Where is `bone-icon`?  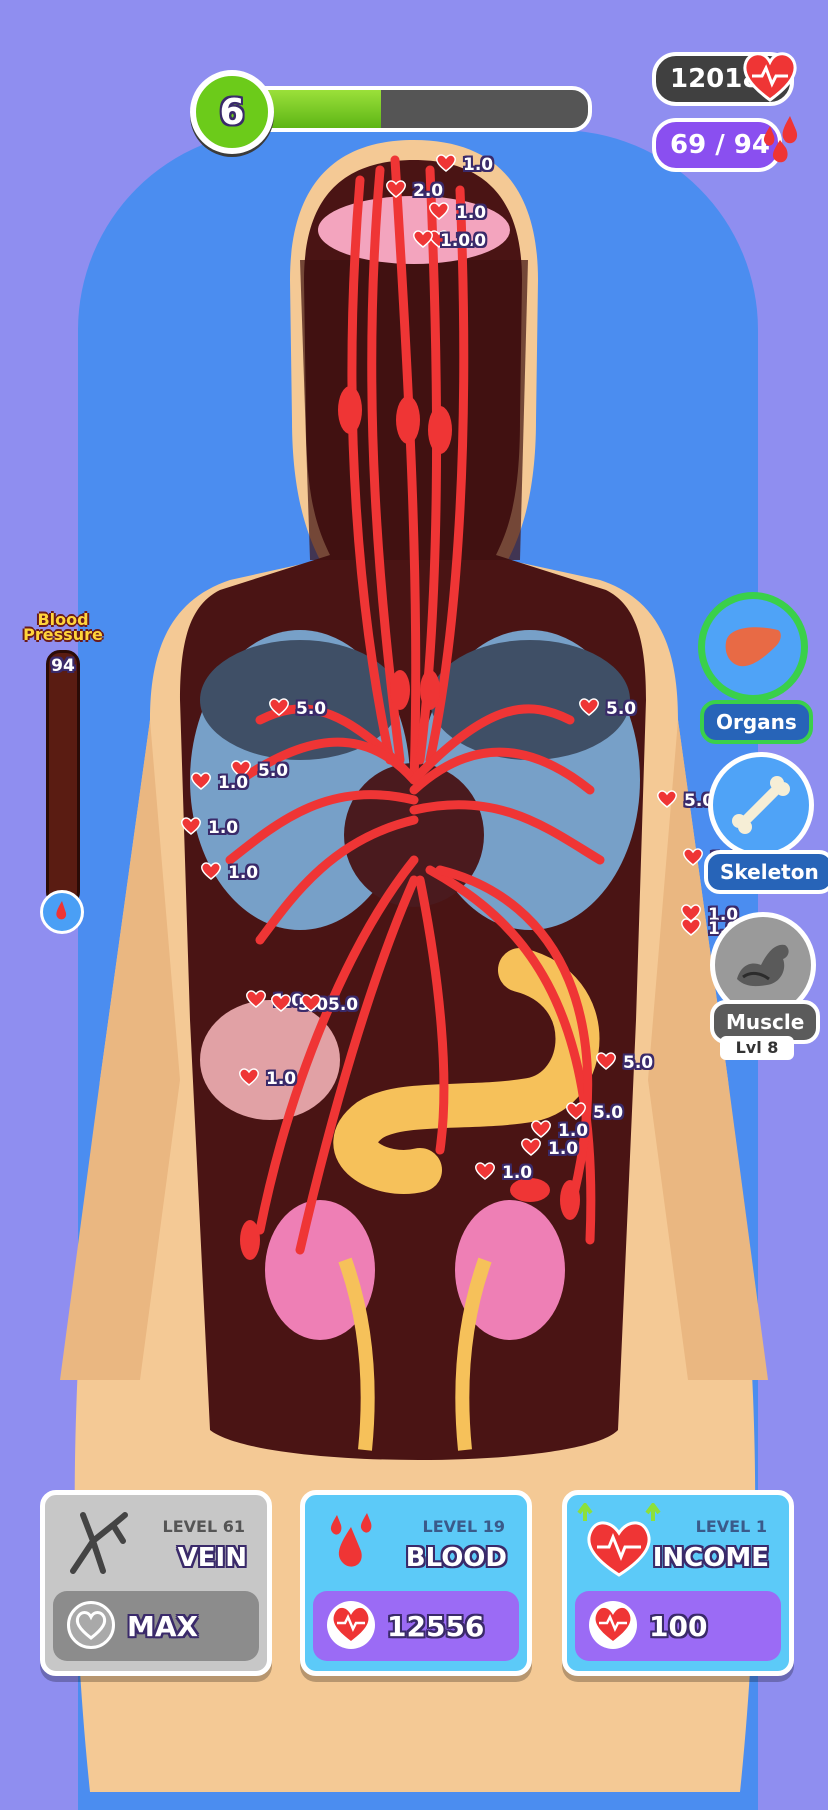 bone-icon is located at coordinates (761, 805).